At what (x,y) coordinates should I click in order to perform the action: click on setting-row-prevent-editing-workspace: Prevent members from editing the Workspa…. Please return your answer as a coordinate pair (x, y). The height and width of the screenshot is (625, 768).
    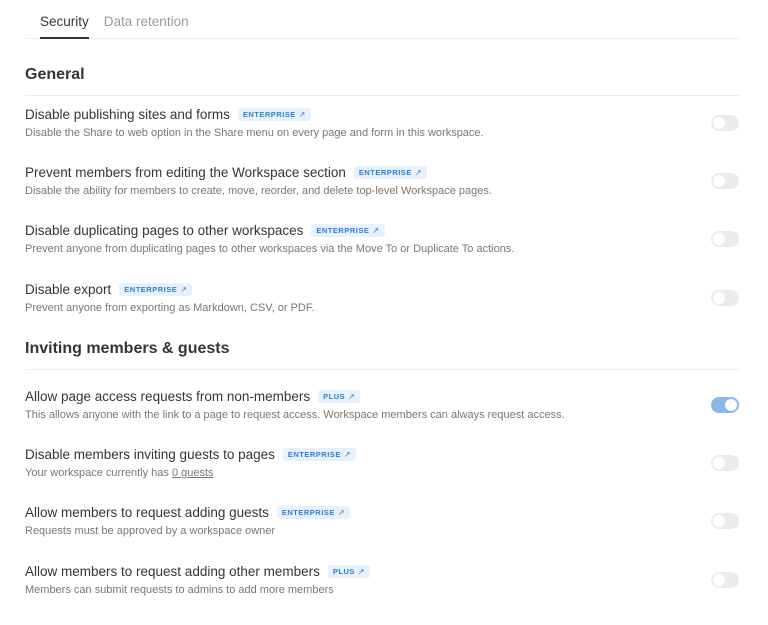
    Looking at the image, I should click on (382, 183).